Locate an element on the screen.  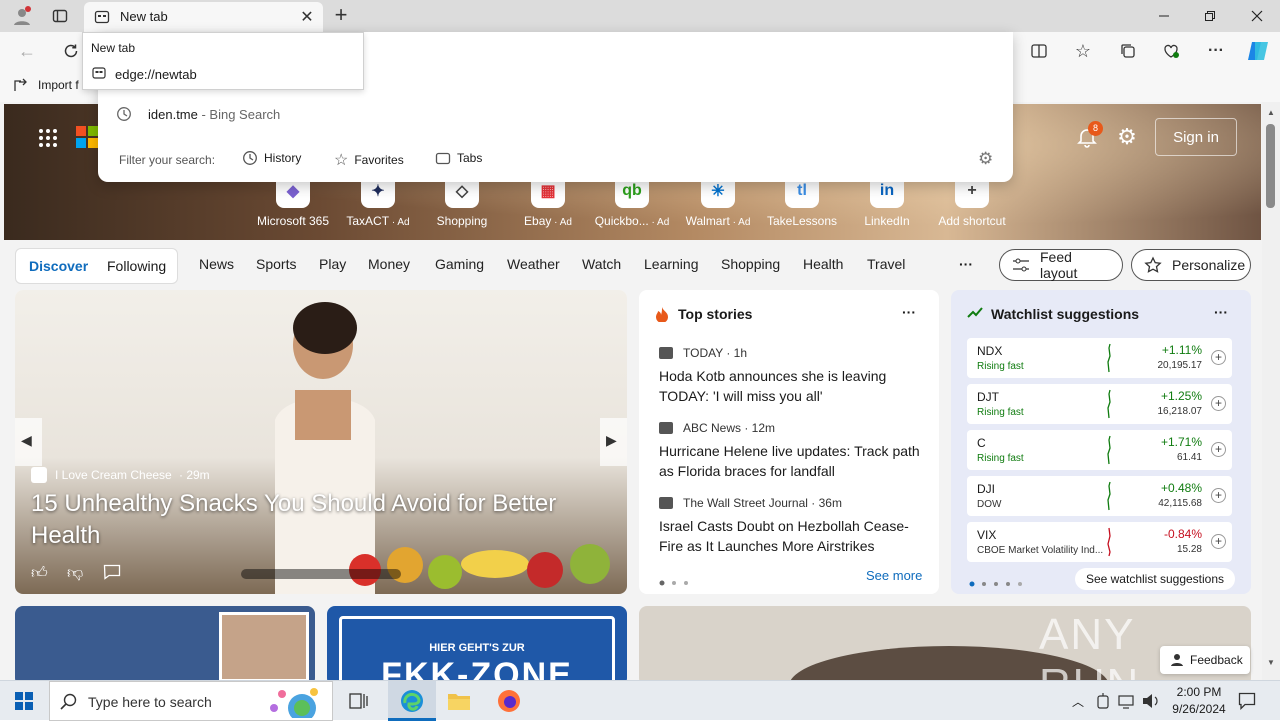
notification-center-icon is located at coordinates (1247, 701).